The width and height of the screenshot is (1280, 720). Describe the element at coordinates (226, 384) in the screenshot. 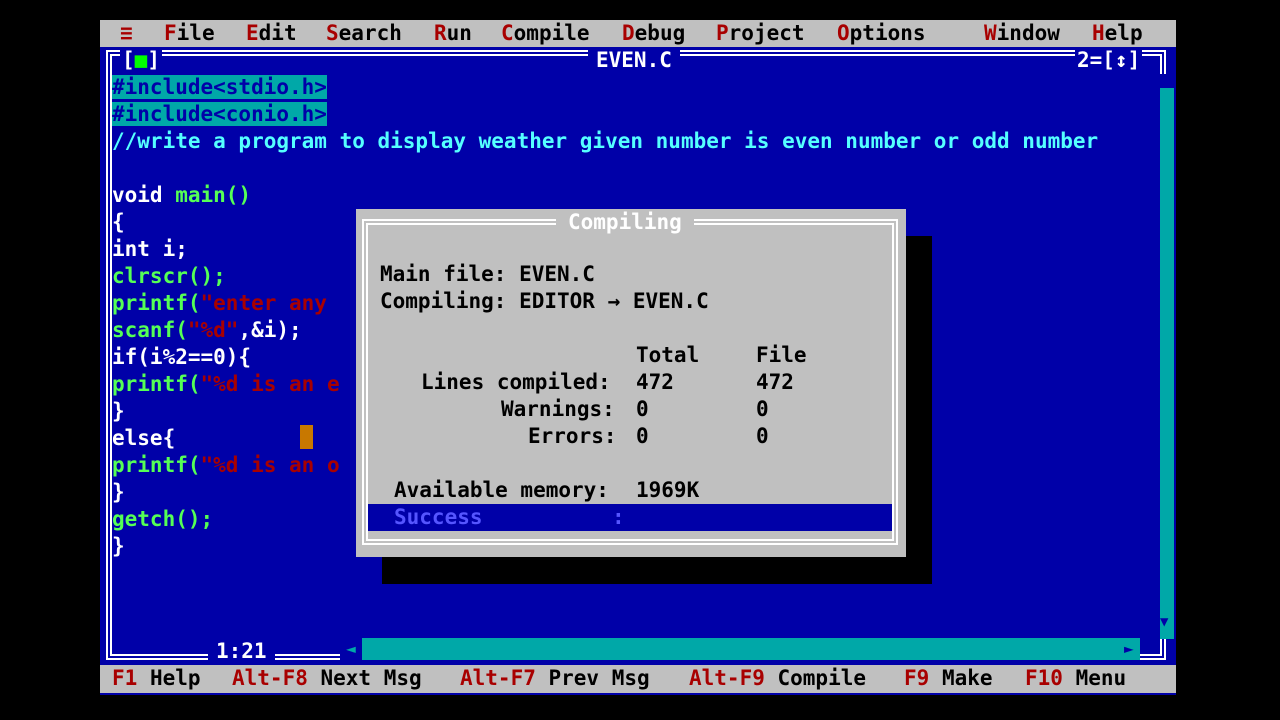

I see `code-line: printf("%d is an e` at that location.